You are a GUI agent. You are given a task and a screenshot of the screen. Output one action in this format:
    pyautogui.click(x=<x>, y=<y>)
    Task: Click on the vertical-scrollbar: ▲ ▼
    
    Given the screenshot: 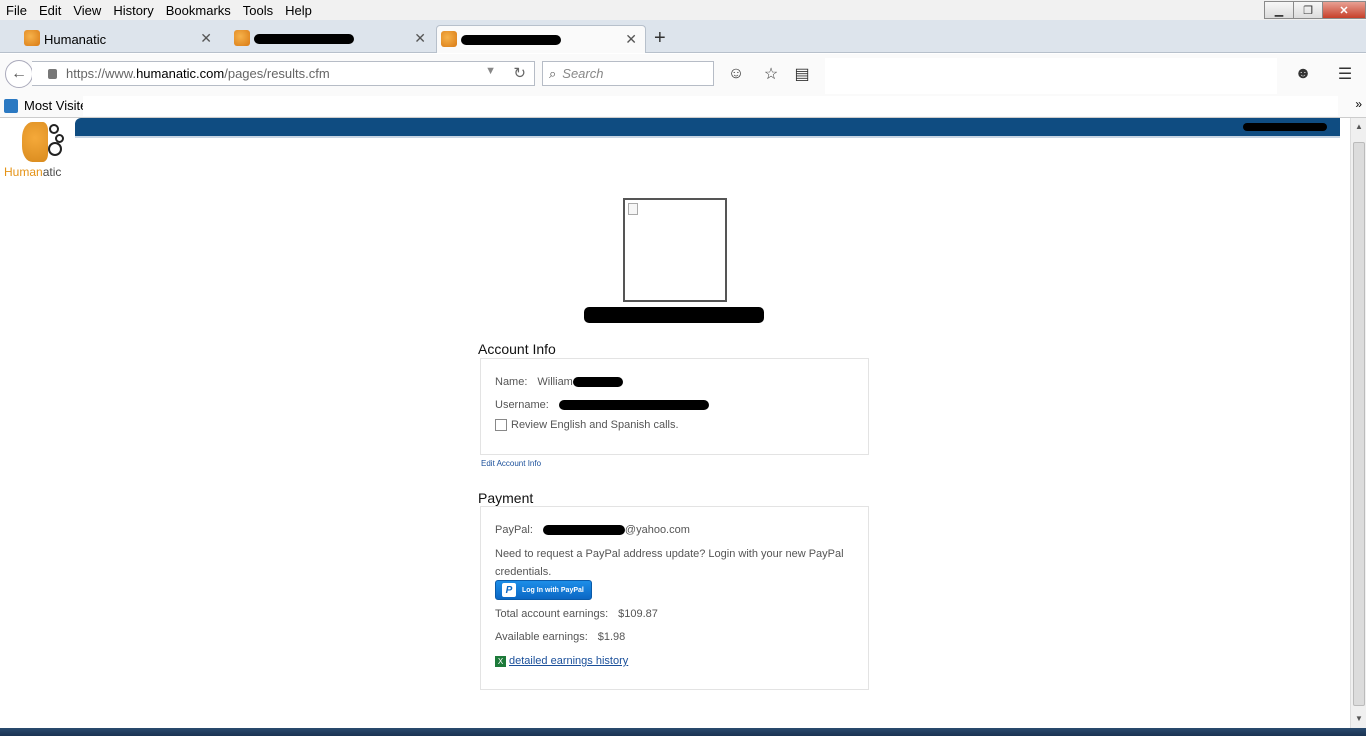 What is the action you would take?
    pyautogui.click(x=1358, y=423)
    